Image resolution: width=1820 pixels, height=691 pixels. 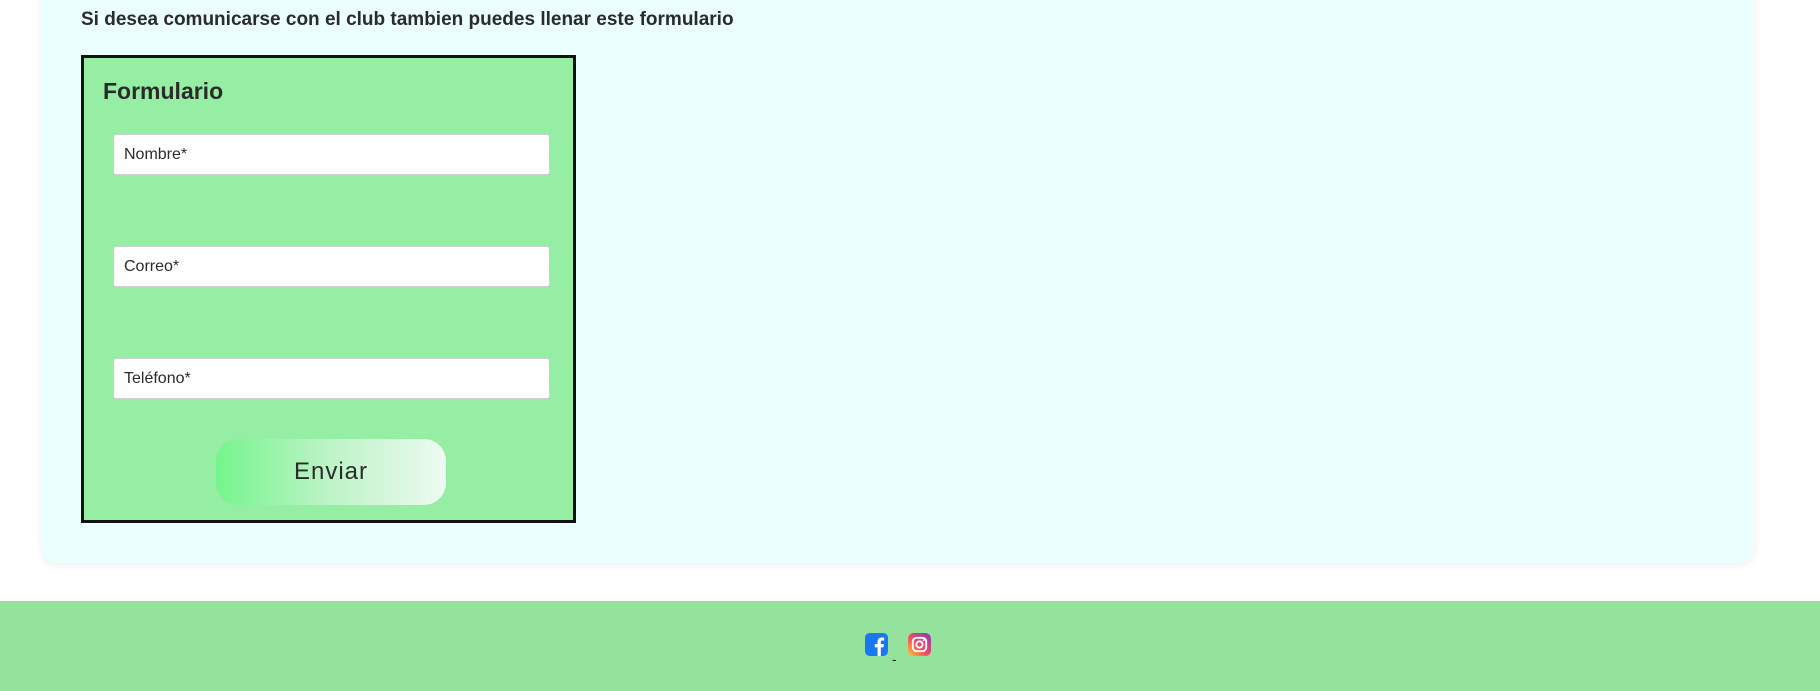 What do you see at coordinates (163, 91) in the screenshot?
I see `form-title: Formulario` at bounding box center [163, 91].